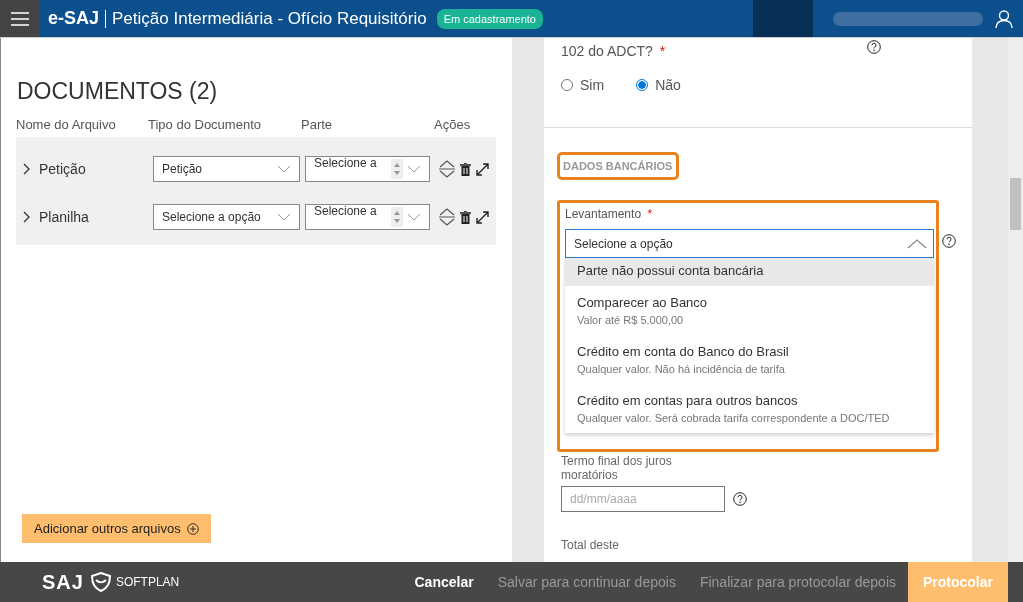 The height and width of the screenshot is (602, 1023). Describe the element at coordinates (82, 169) in the screenshot. I see `file-name: Petição` at that location.